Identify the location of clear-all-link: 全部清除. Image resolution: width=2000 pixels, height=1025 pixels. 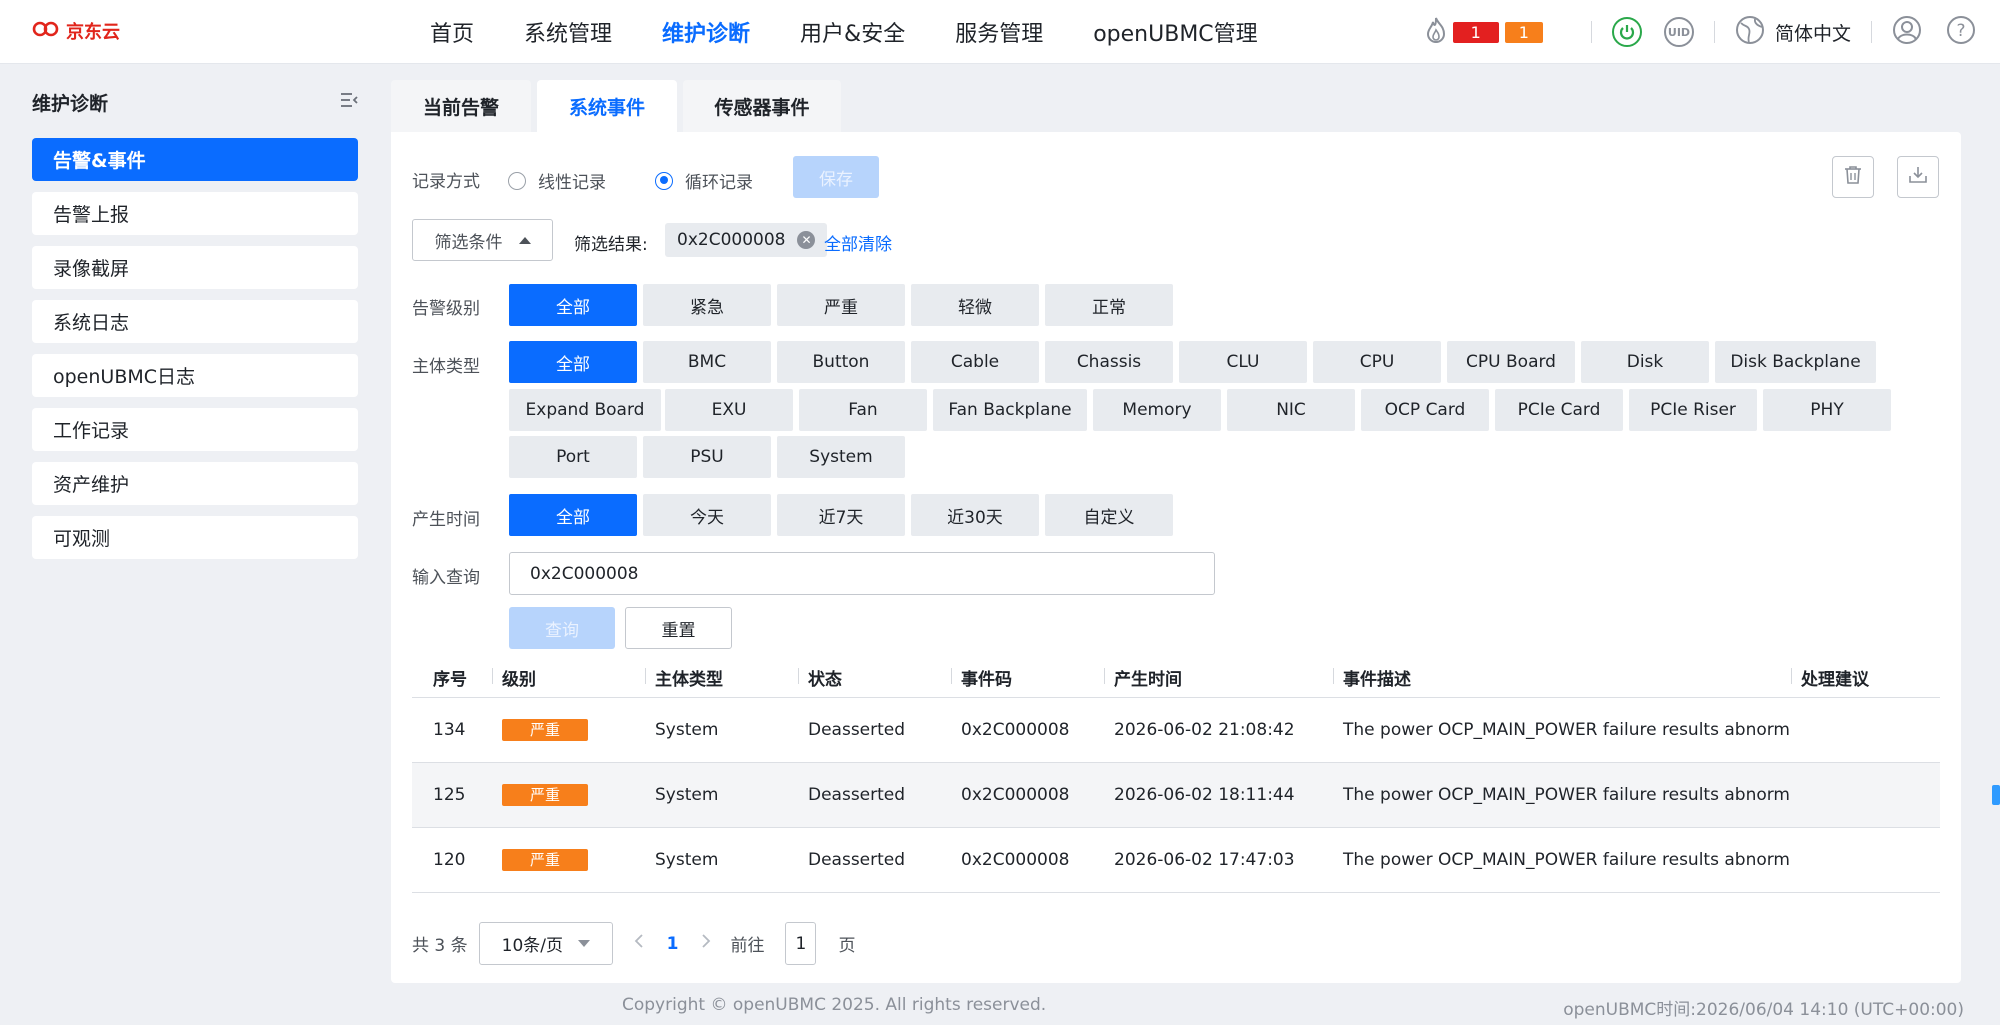
(858, 242).